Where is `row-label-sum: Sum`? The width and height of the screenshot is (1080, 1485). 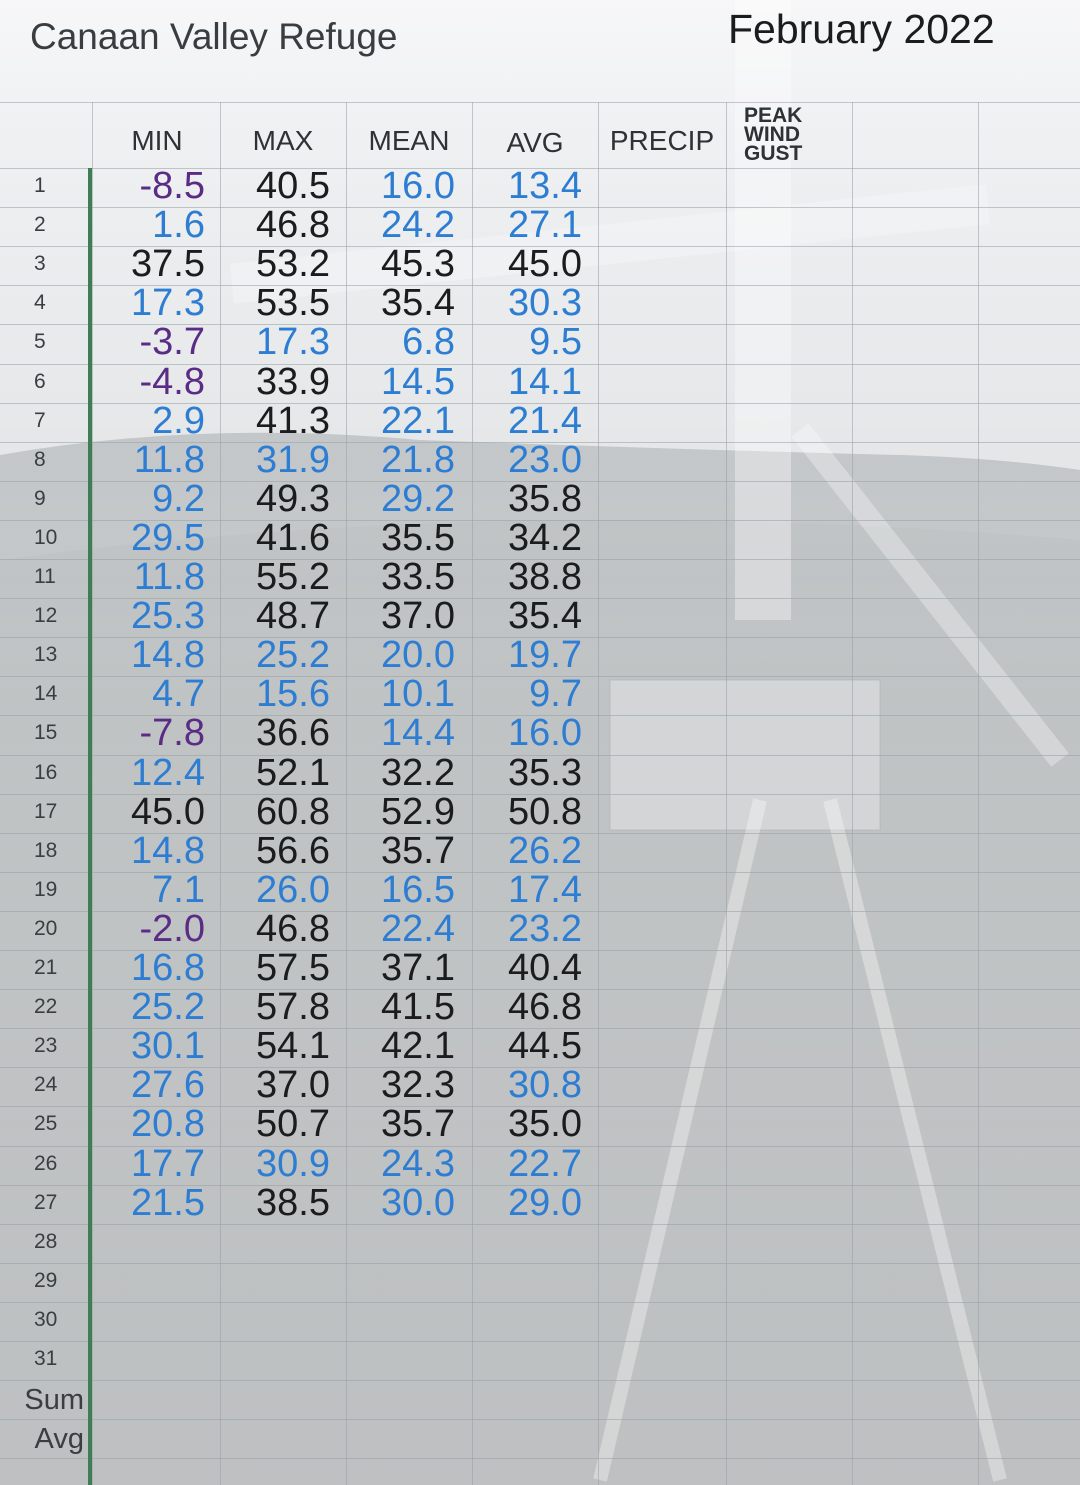 row-label-sum: Sum is located at coordinates (42, 1400).